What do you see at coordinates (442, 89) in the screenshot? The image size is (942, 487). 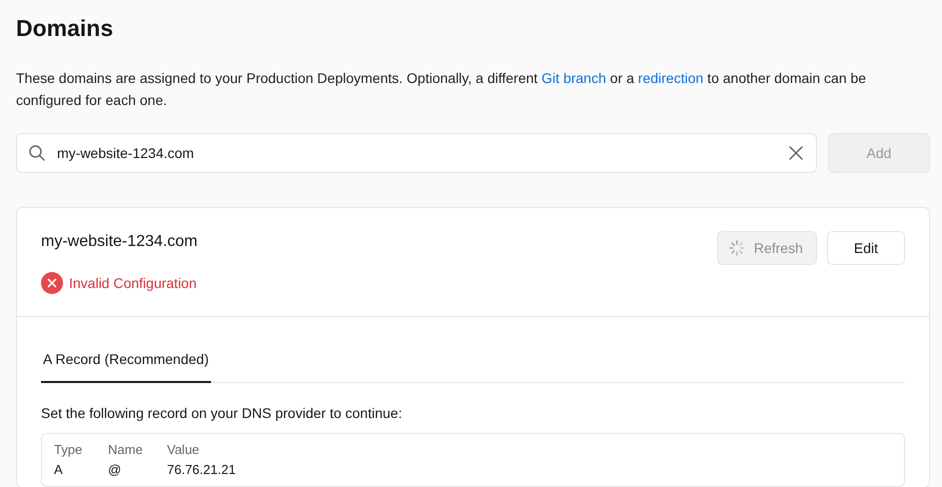 I see `description-text: These domains are assigned to your Production Deployments. Optionally, a different Git branch or a redirection to another domain can be configured for each one.` at bounding box center [442, 89].